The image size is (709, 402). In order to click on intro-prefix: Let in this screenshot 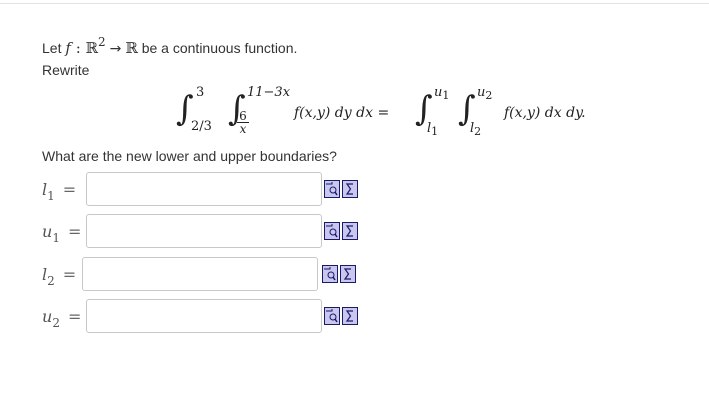, I will do `click(54, 48)`.